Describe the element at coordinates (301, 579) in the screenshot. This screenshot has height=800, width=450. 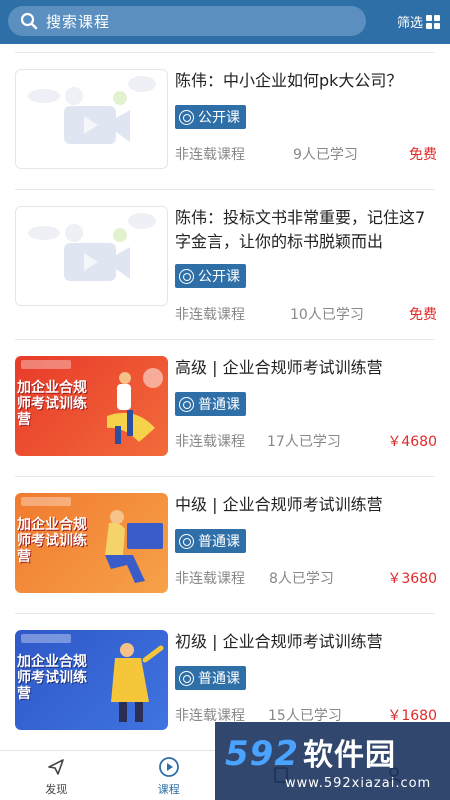
I see `learner-count: 8人已学习` at that location.